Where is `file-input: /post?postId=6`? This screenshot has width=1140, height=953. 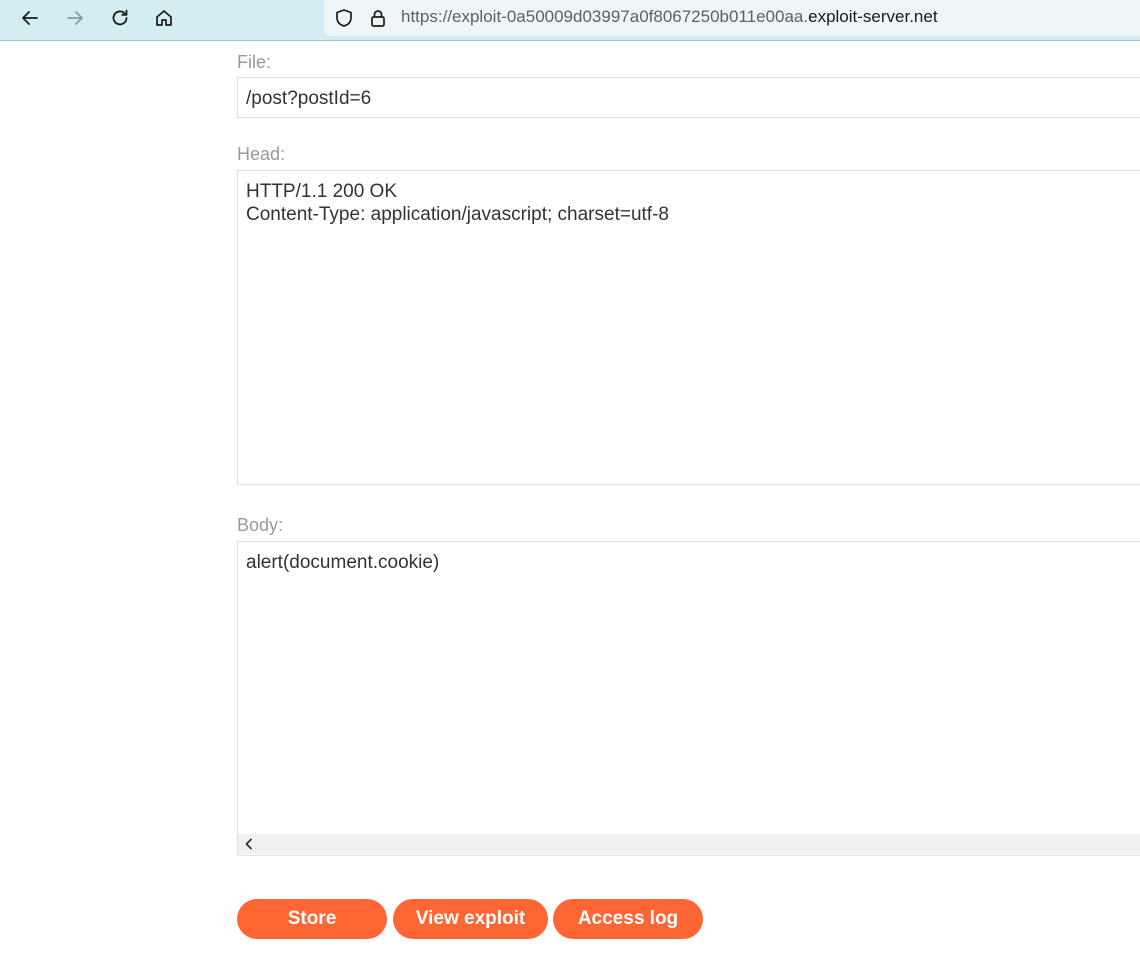
file-input: /post?postId=6 is located at coordinates (688, 97).